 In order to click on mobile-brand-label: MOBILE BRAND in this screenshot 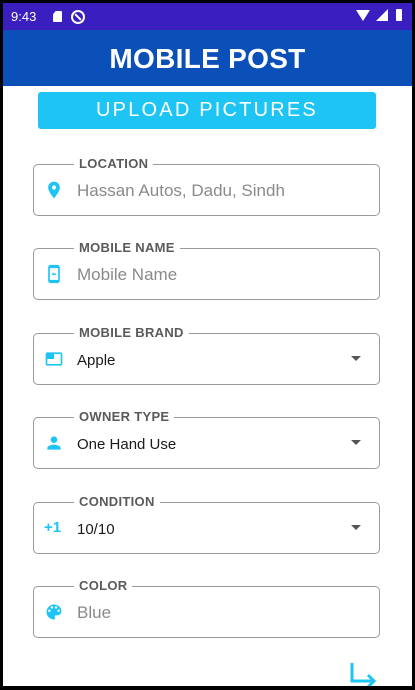, I will do `click(131, 333)`.